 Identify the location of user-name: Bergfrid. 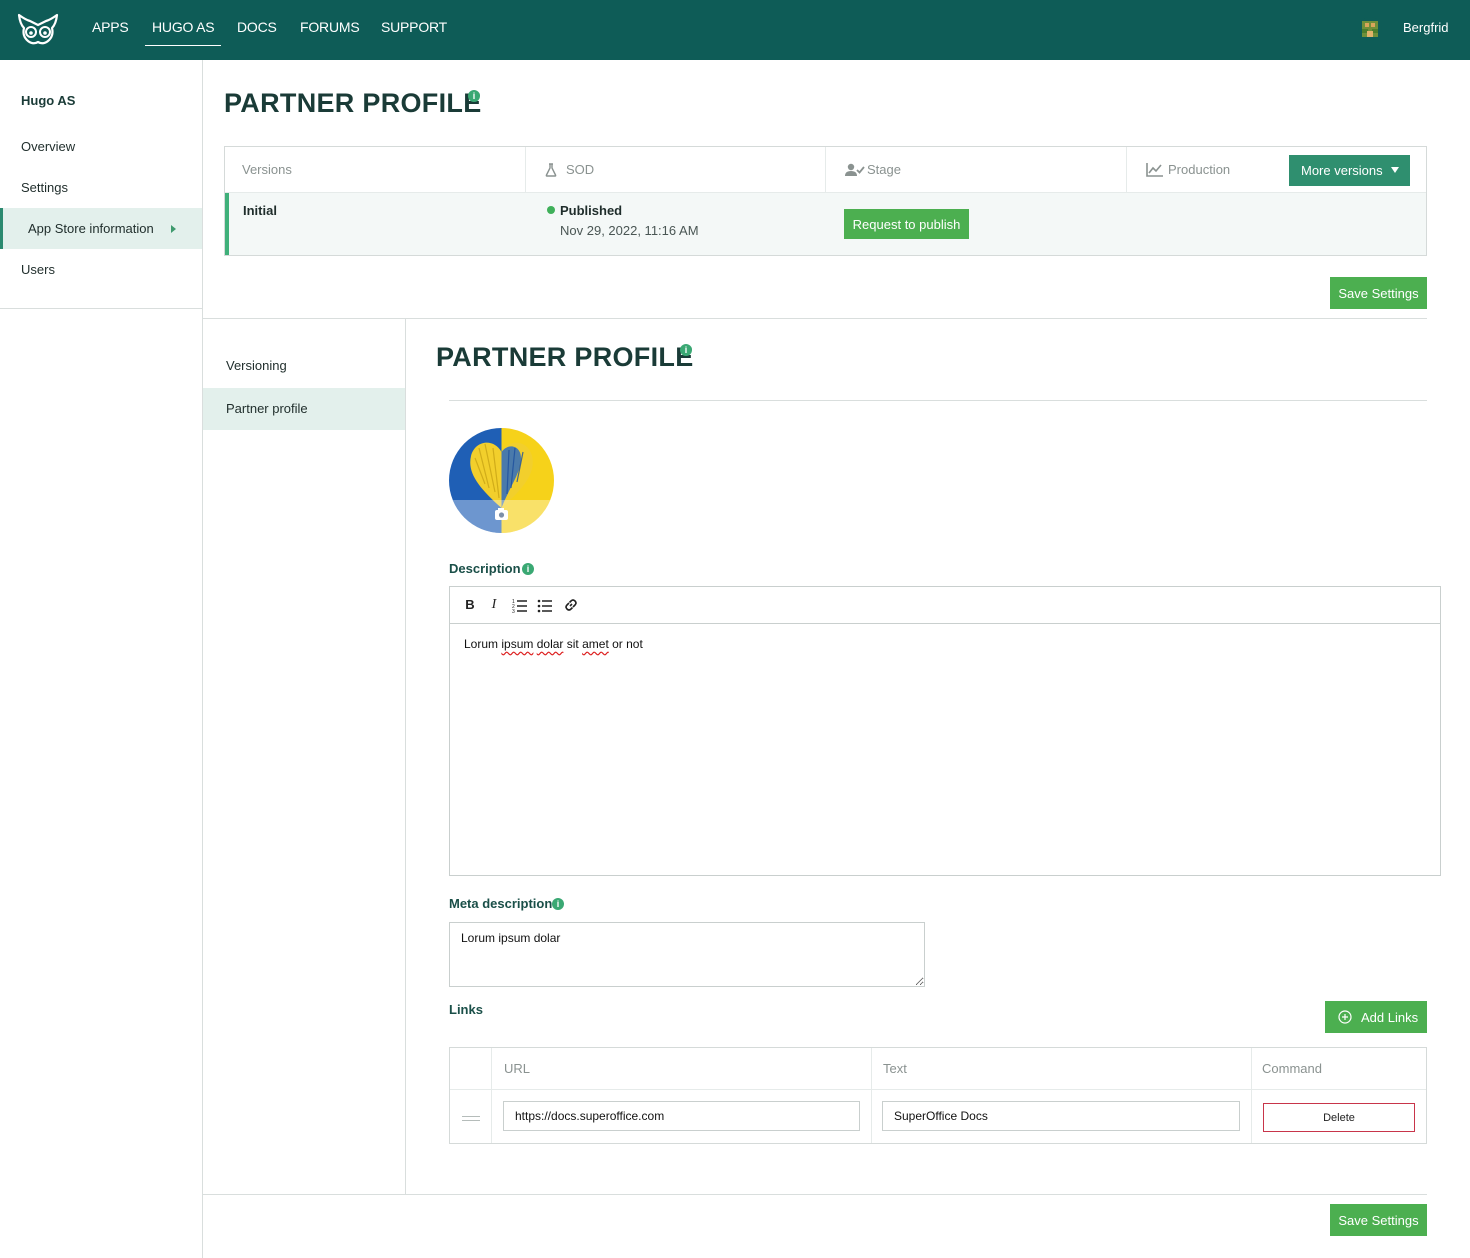
(1426, 27).